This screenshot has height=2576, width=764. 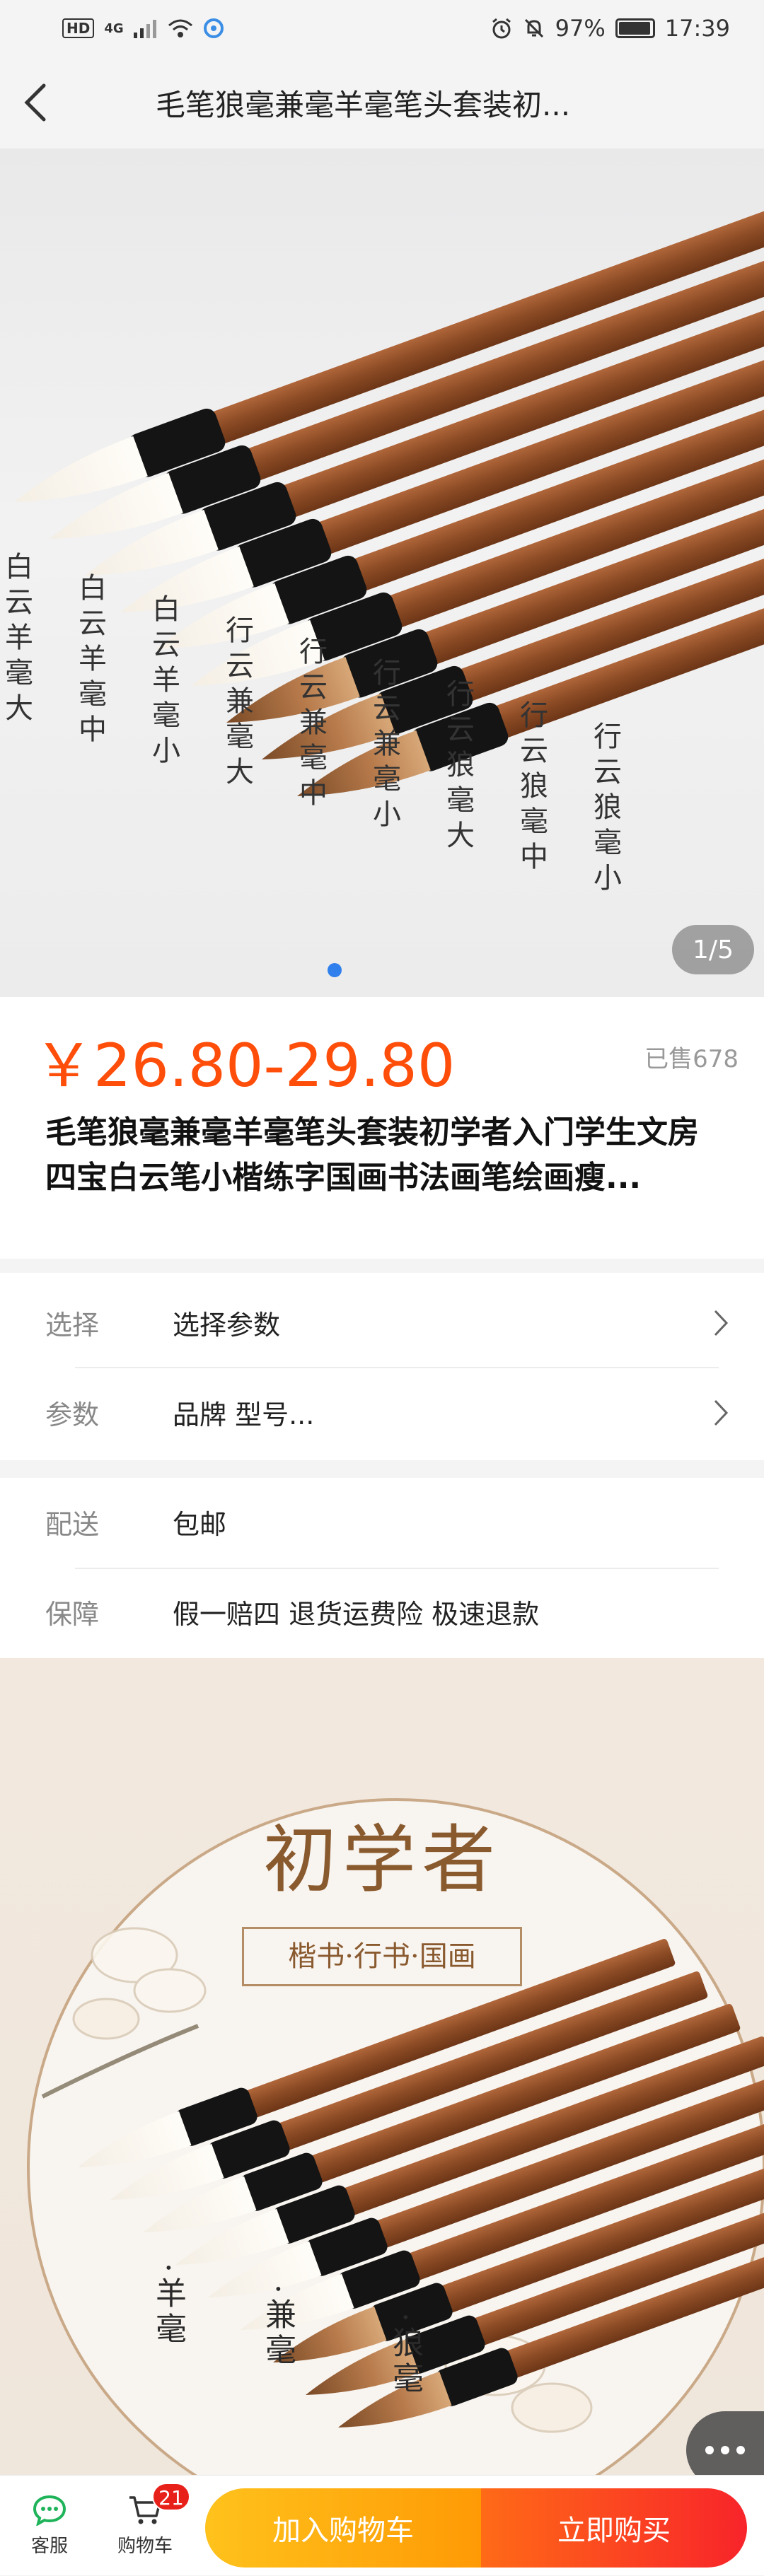 What do you see at coordinates (78, 28) in the screenshot?
I see `hd-indicator: HD` at bounding box center [78, 28].